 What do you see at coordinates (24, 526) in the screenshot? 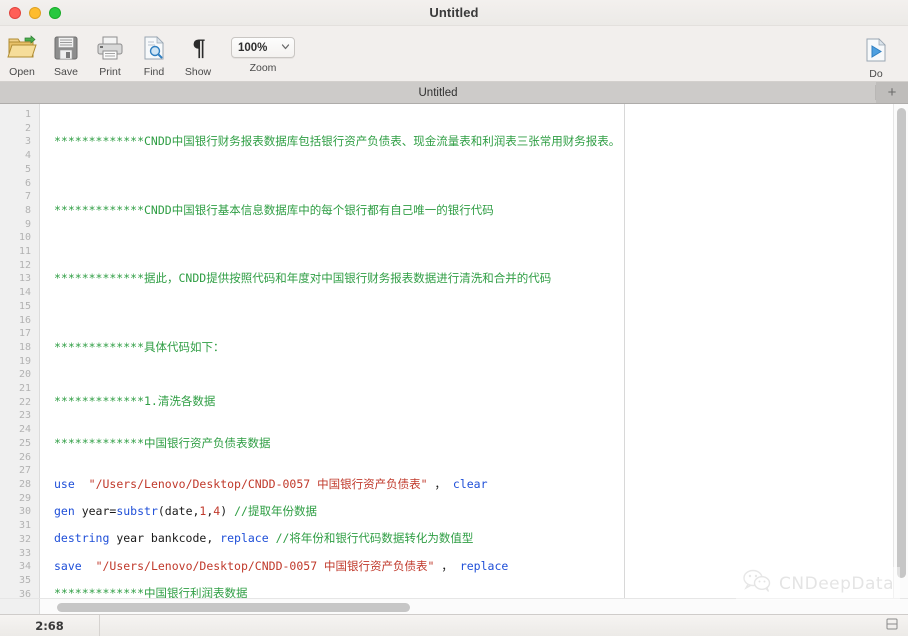
I see `line-number: 31` at bounding box center [24, 526].